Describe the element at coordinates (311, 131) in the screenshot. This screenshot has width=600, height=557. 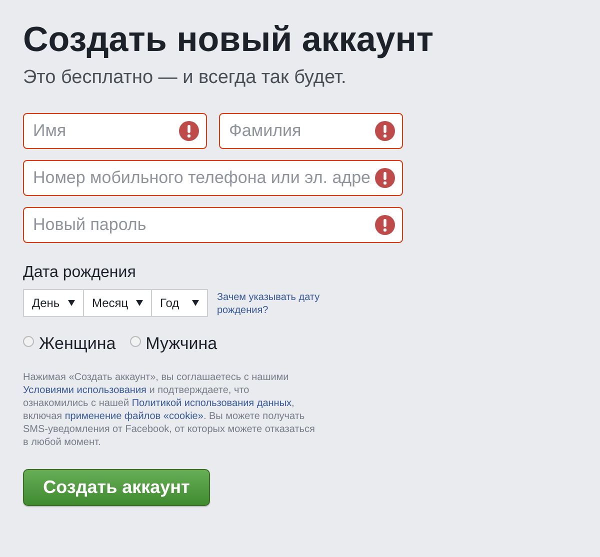
I see `text-field: Фамилия` at that location.